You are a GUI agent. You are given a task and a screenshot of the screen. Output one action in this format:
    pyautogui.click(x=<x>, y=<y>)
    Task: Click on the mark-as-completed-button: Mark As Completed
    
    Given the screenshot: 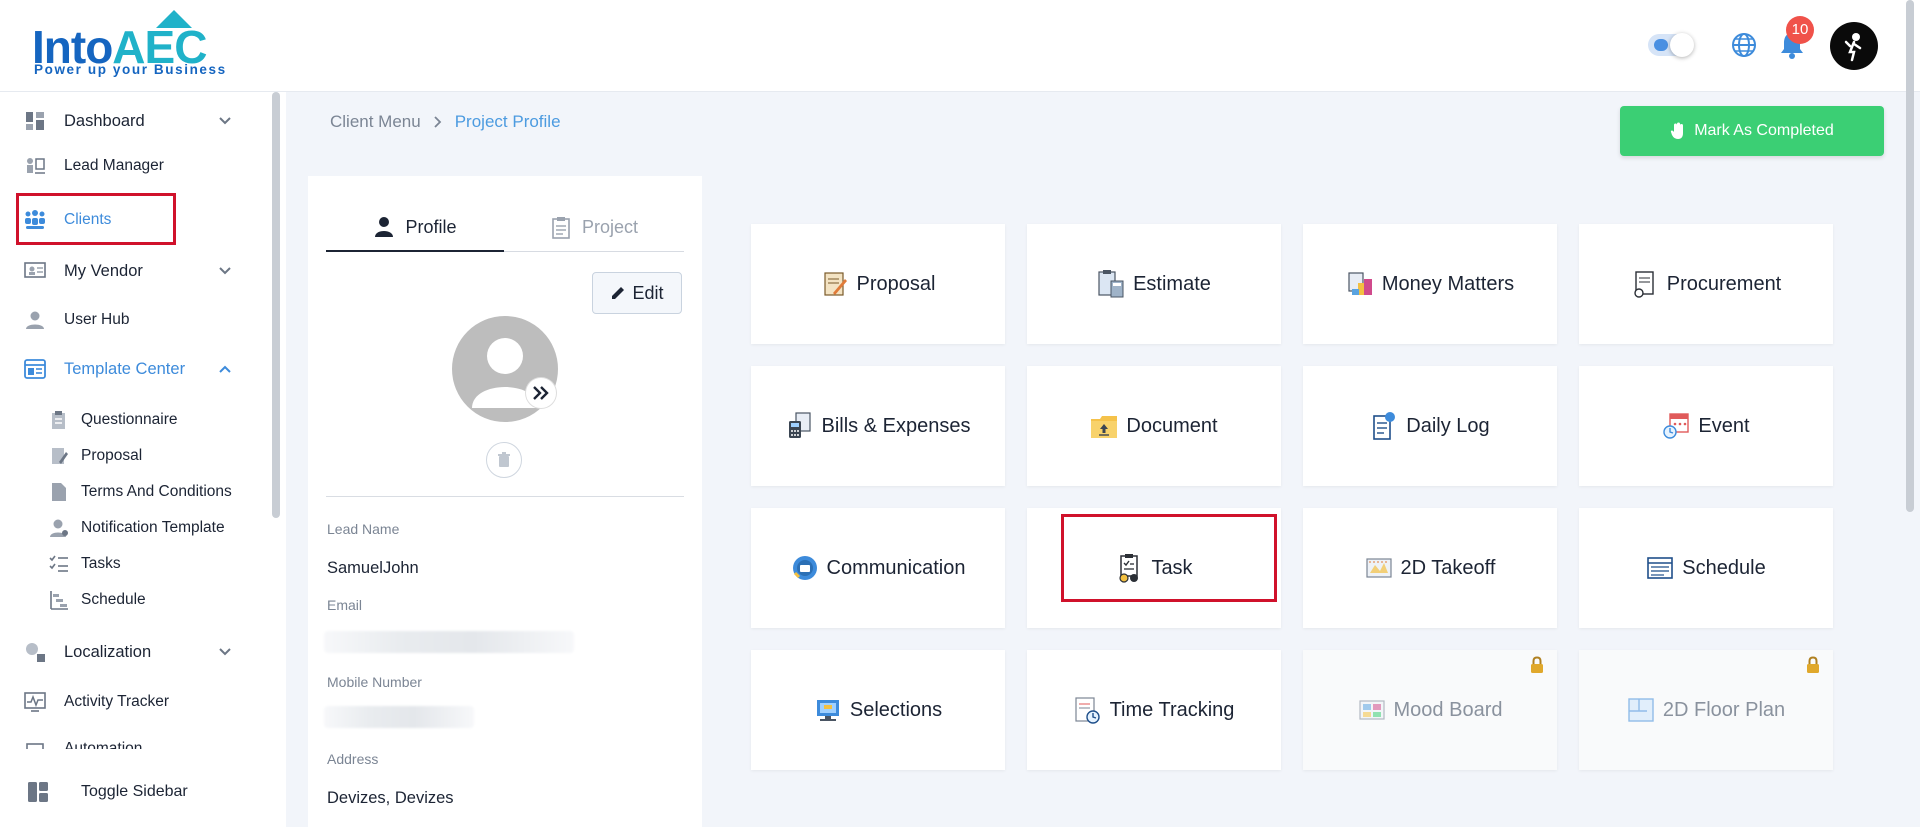 What is the action you would take?
    pyautogui.click(x=1752, y=131)
    